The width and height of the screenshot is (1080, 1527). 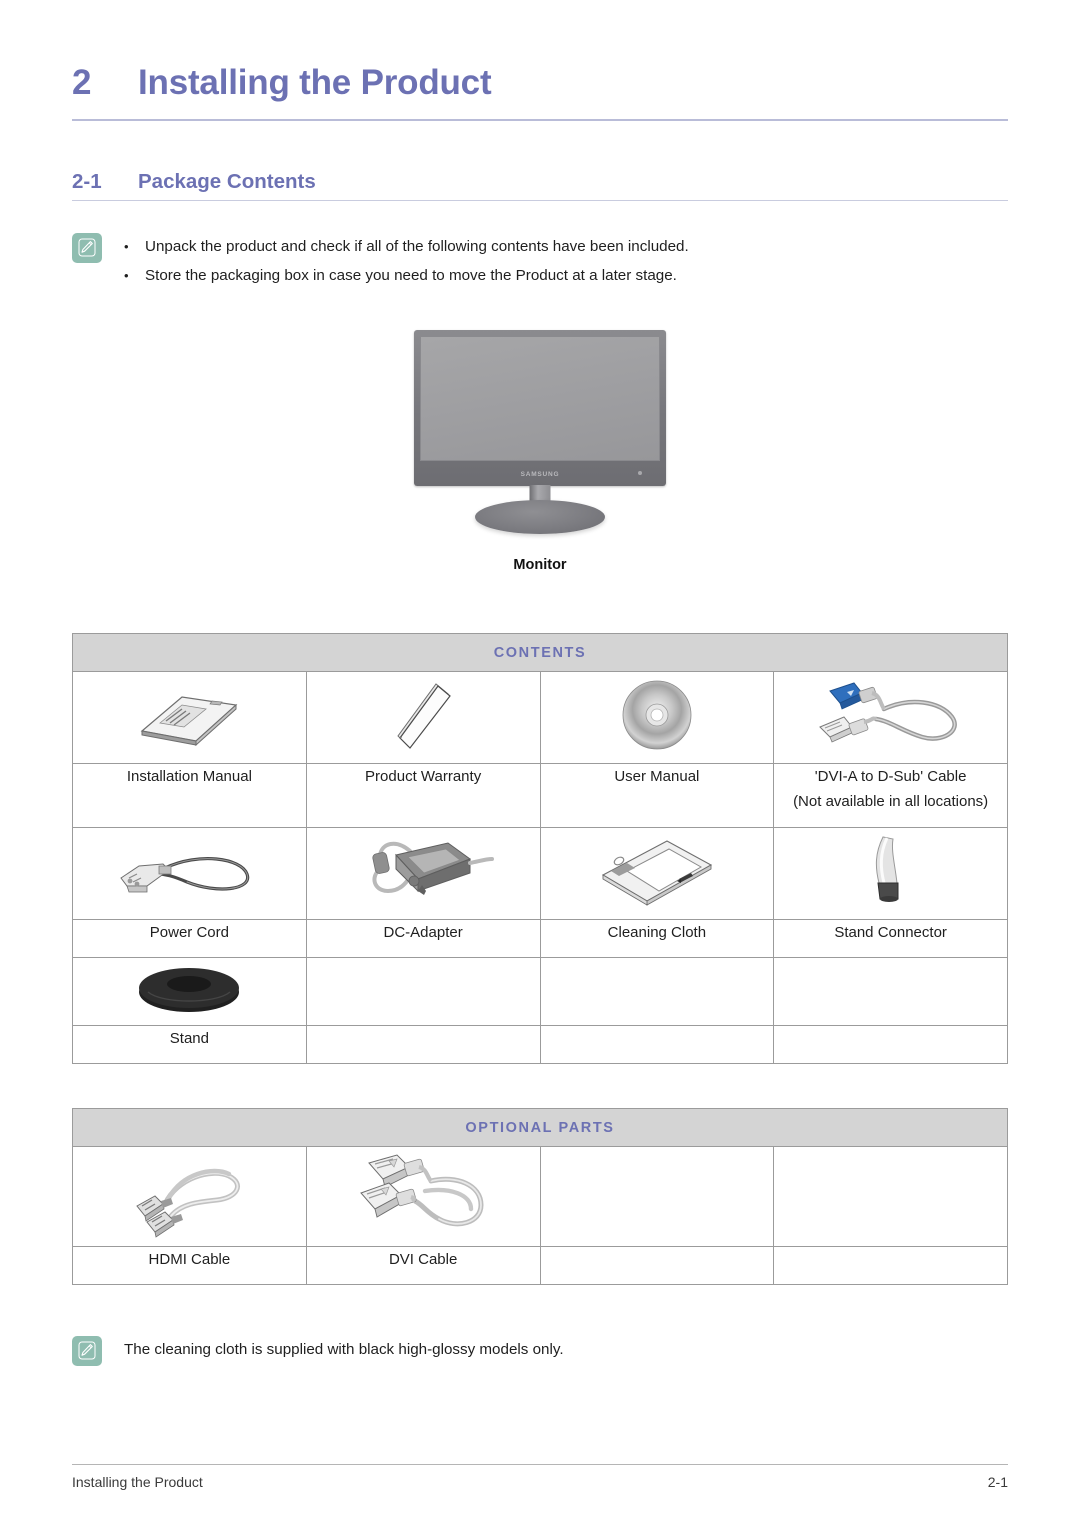 I want to click on table-band-row: OPTIONAL PARTS, so click(x=540, y=1127).